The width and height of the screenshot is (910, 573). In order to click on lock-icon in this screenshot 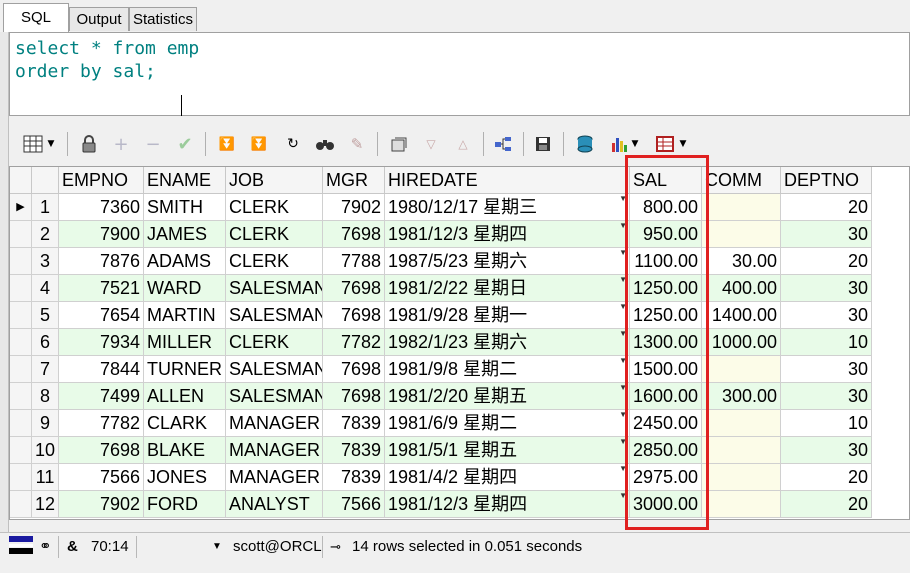, I will do `click(89, 144)`.